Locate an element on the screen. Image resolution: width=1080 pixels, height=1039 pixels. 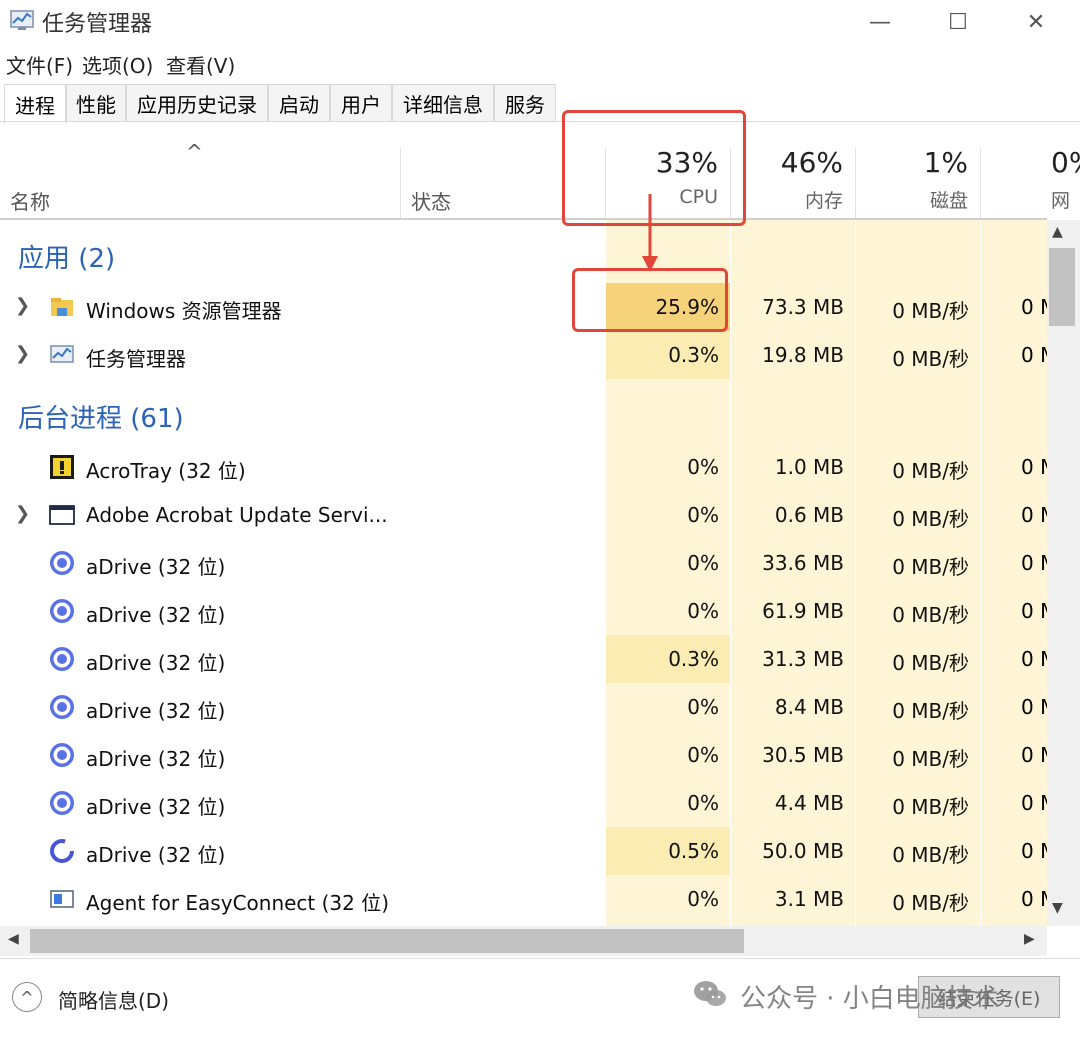
memory-cell: 1.0 MB is located at coordinates (809, 467).